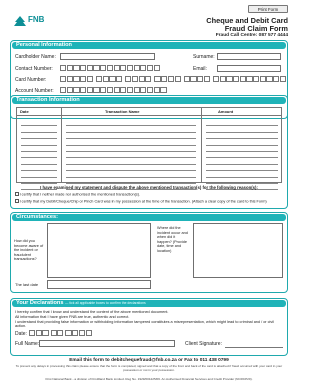  Describe the element at coordinates (254, 347) in the screenshot. I see `client-signature-line` at that location.